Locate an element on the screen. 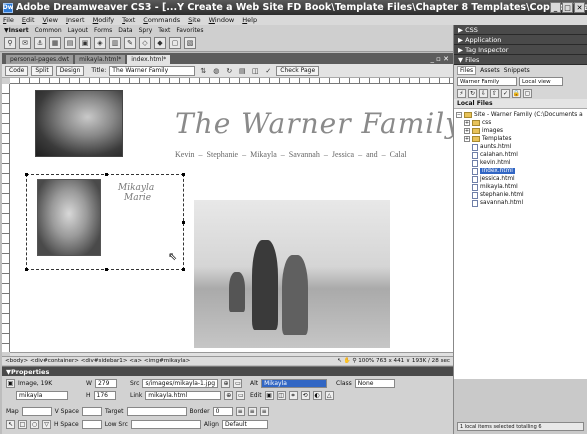 This screenshot has width=587, height=434. comment-icon: ✎ is located at coordinates (130, 43).